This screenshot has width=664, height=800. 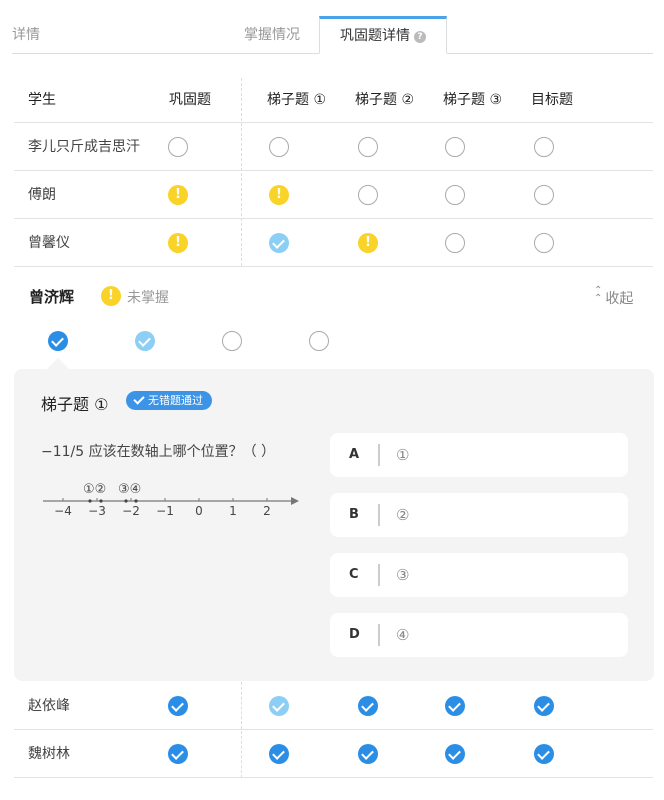 I want to click on option-b: B②, so click(x=479, y=515).